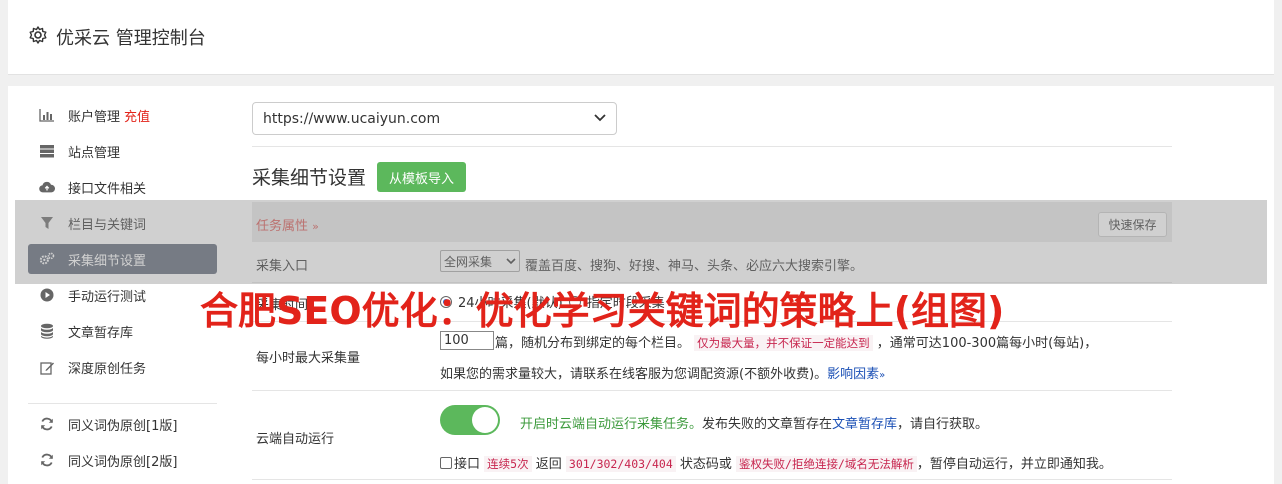 The image size is (1282, 484). I want to click on sidebar-item-label: 站点管理, so click(94, 153).